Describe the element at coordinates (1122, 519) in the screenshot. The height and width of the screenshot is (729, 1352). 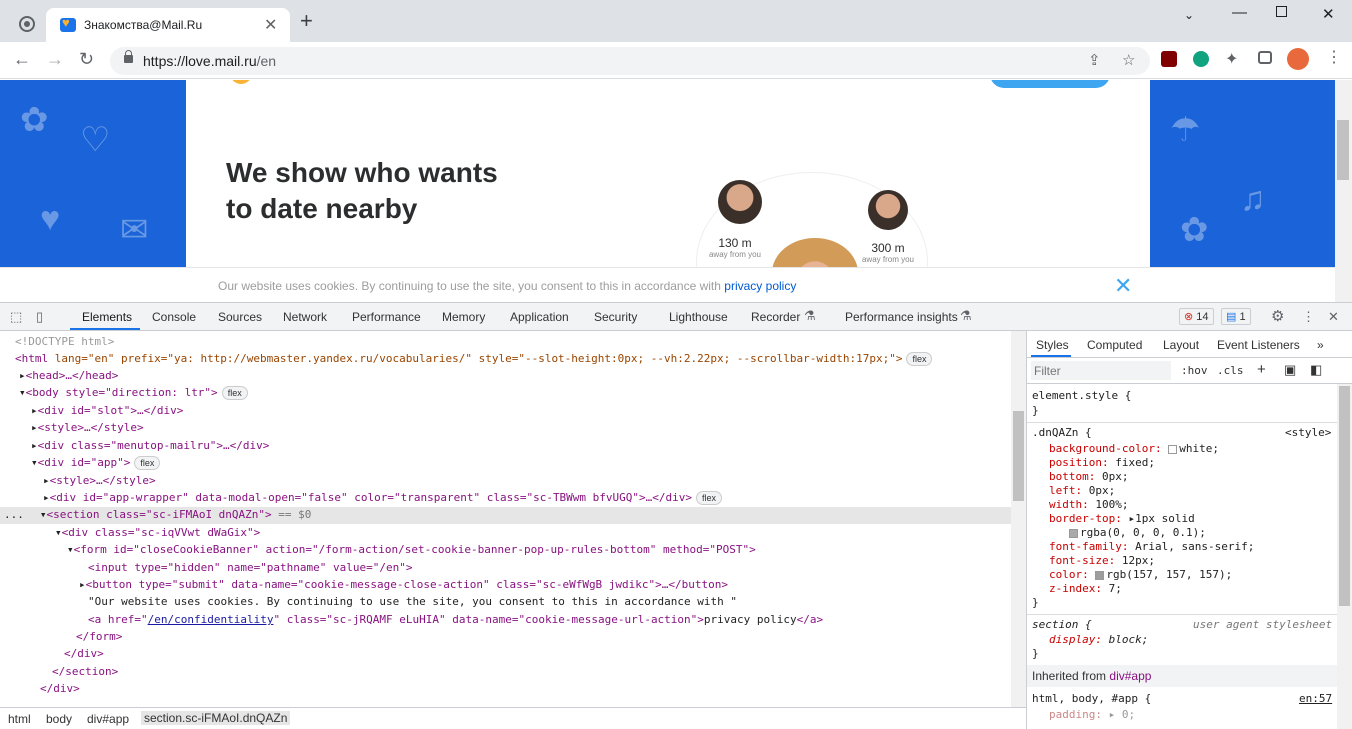
I see `css-declaration: border-top: ▸1px solid` at that location.